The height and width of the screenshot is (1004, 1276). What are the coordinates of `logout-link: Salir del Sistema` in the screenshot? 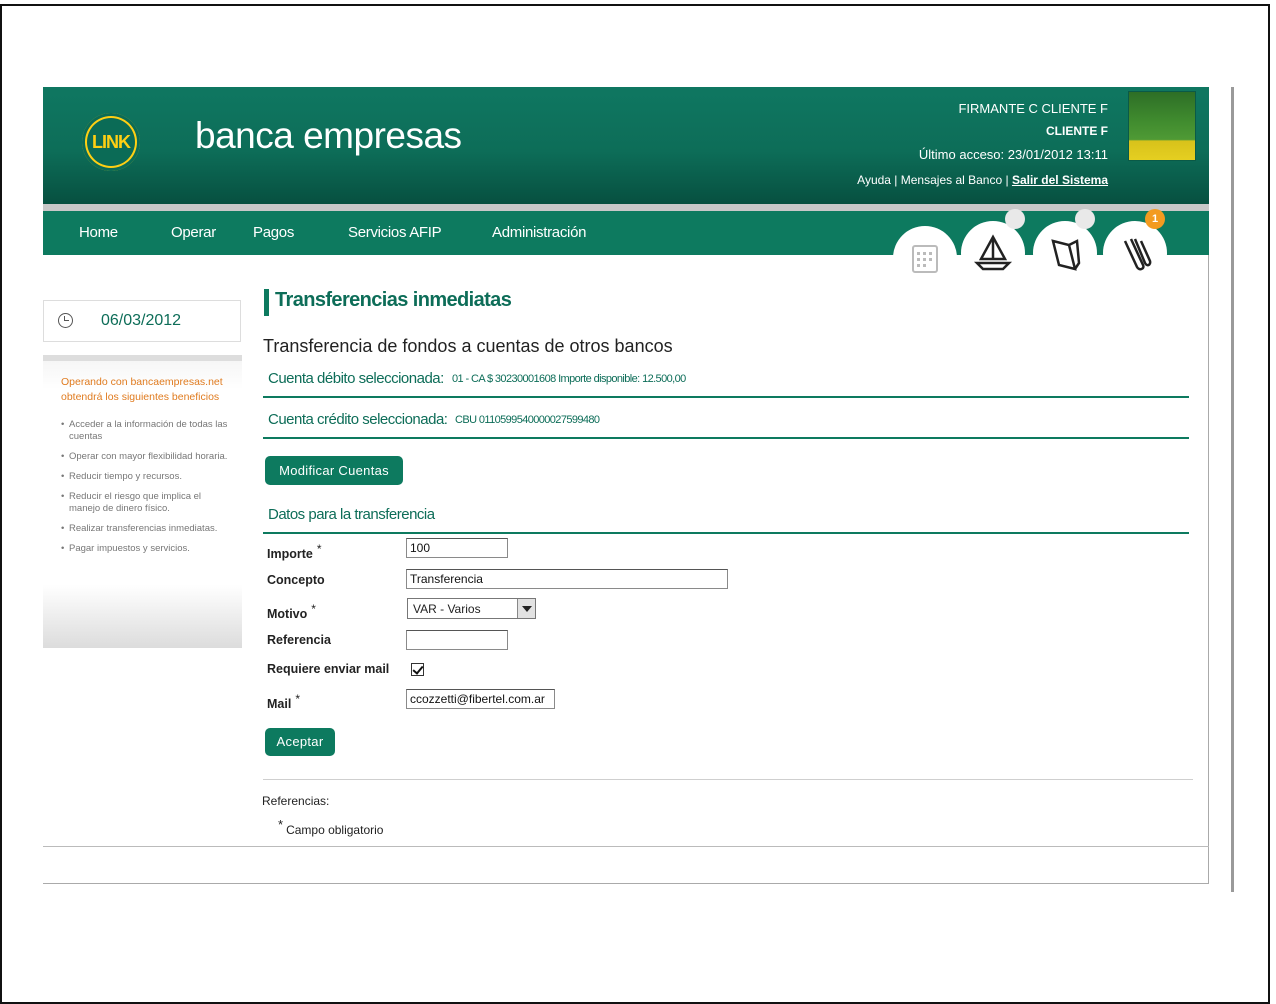 It's located at (1060, 180).